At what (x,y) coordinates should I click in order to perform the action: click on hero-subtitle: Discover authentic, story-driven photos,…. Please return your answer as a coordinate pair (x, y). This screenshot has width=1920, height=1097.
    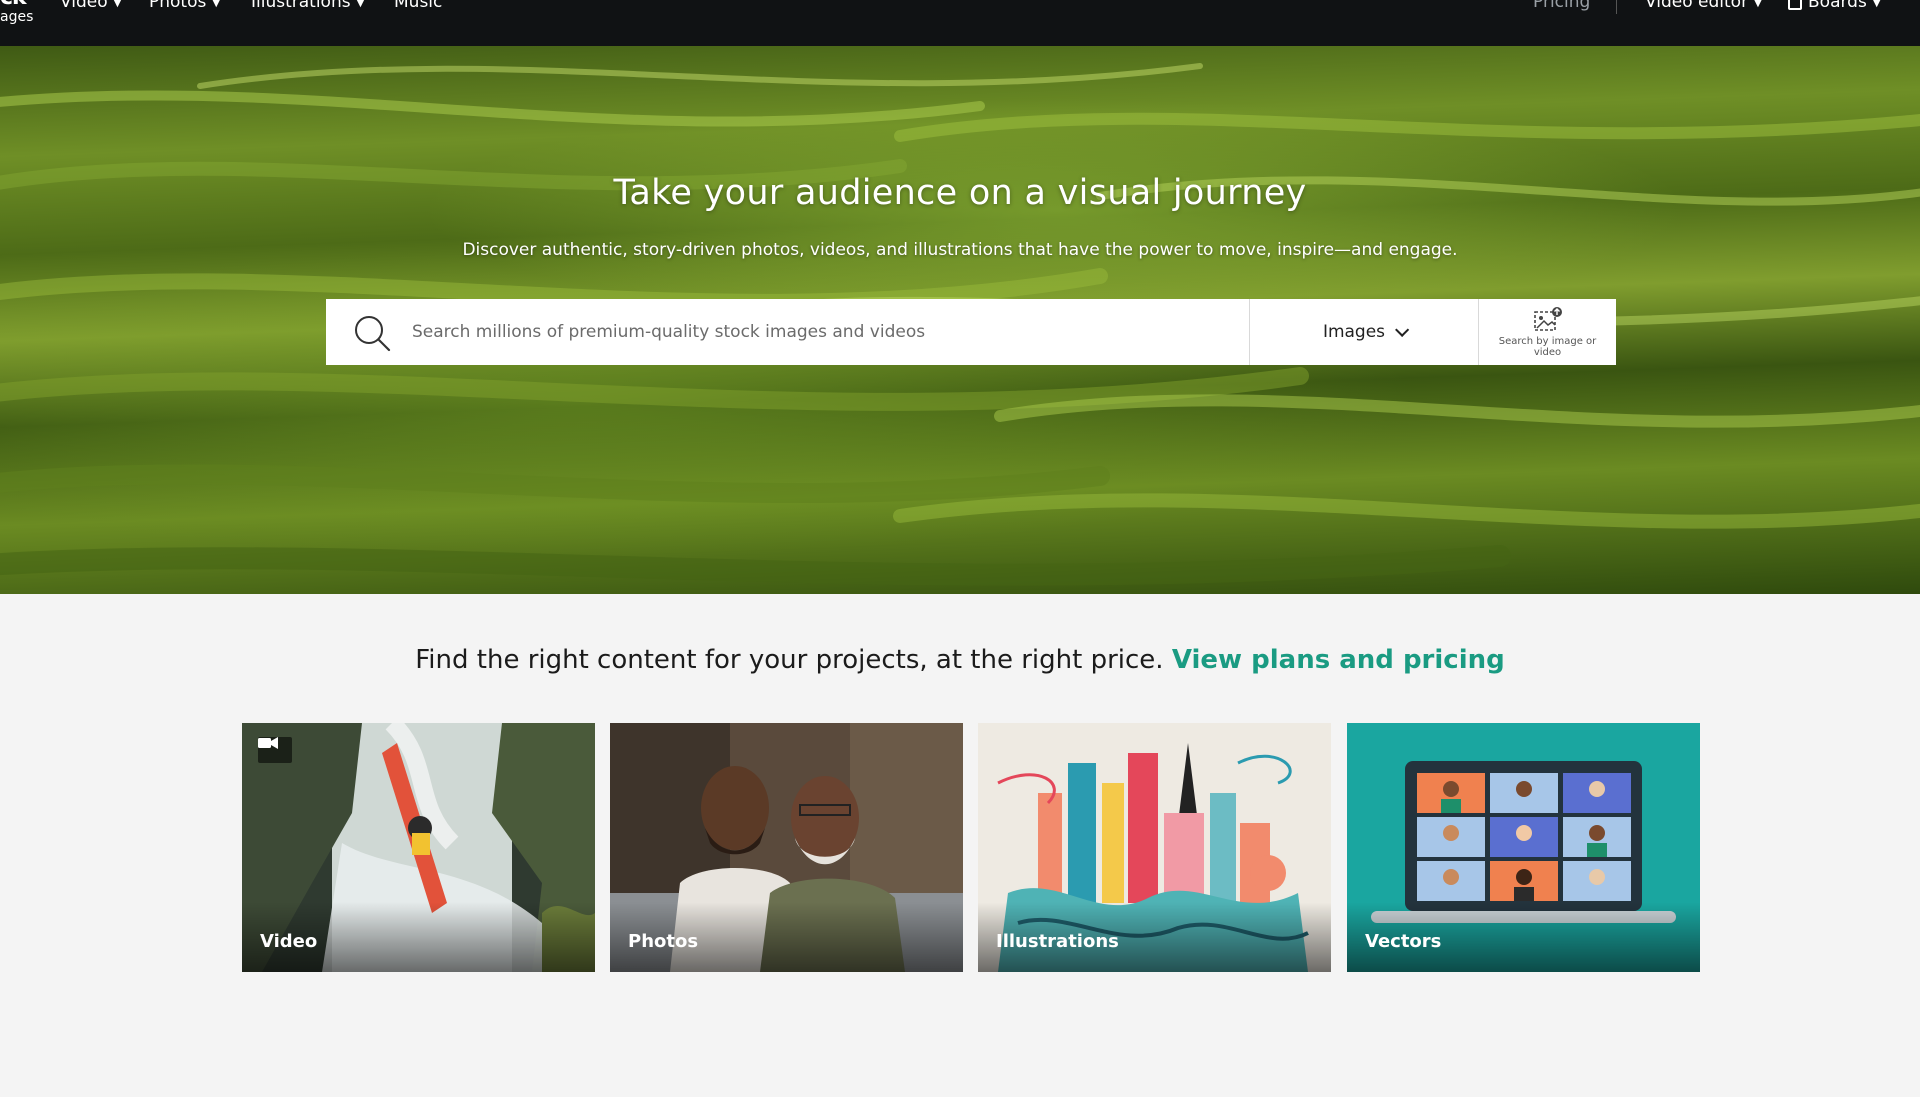
    Looking at the image, I should click on (960, 250).